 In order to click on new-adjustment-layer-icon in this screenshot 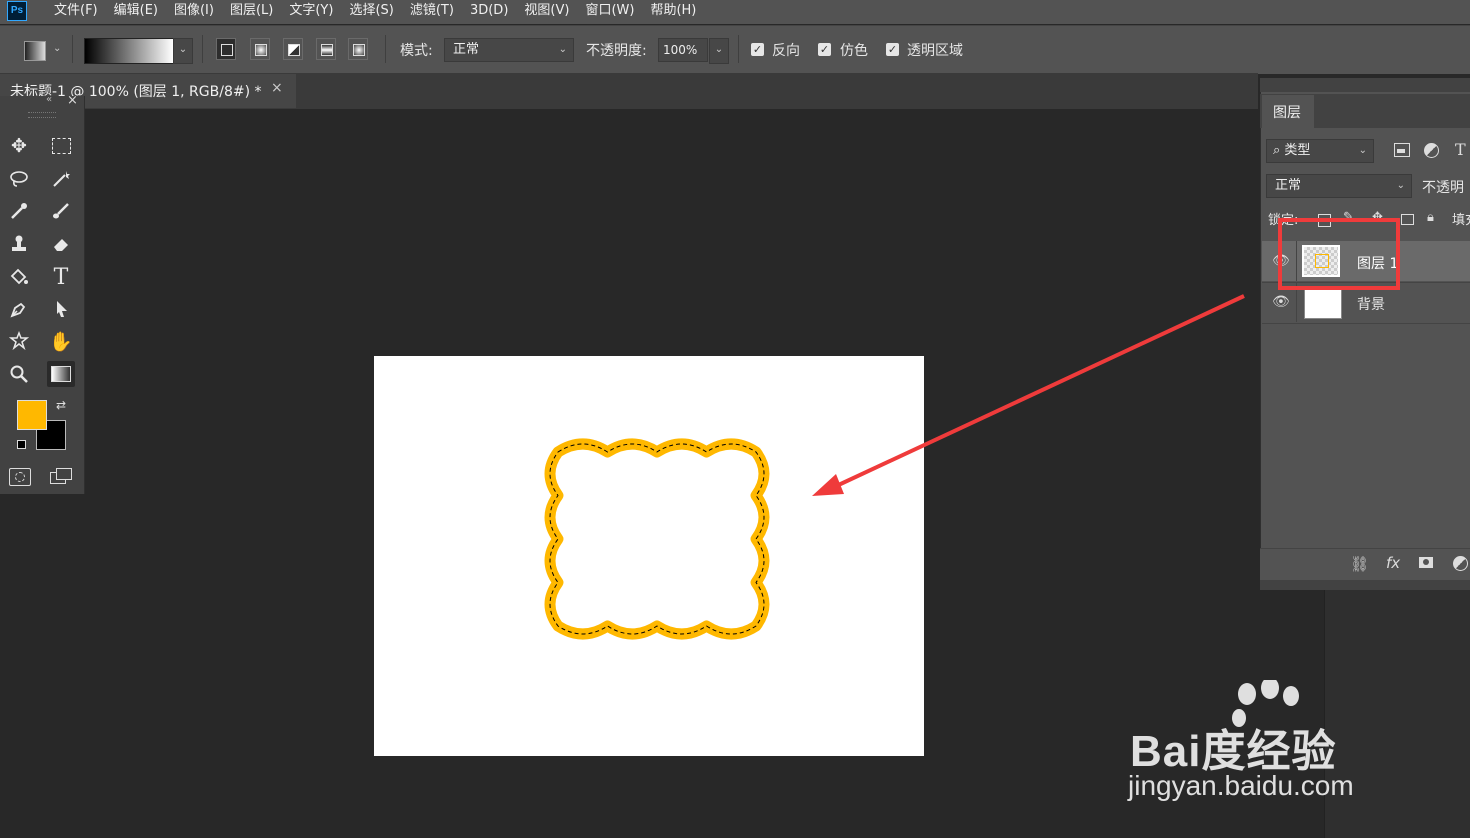, I will do `click(1460, 563)`.